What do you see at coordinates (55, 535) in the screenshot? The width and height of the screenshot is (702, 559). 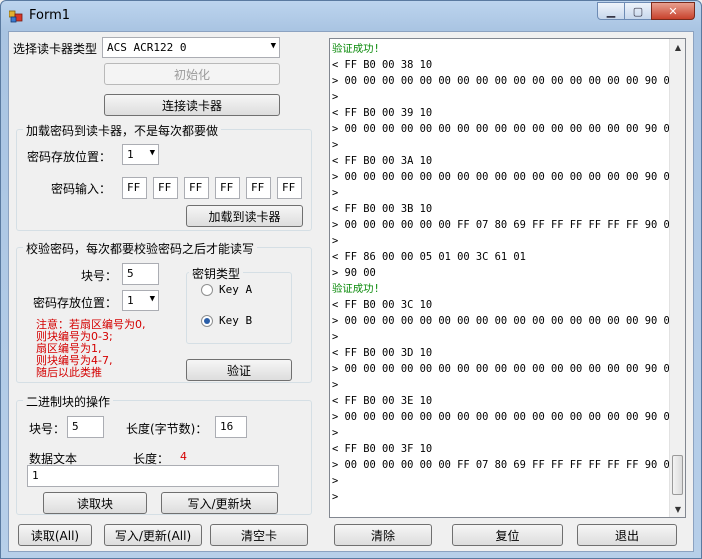 I see `read-all-button: 读取(All)` at bounding box center [55, 535].